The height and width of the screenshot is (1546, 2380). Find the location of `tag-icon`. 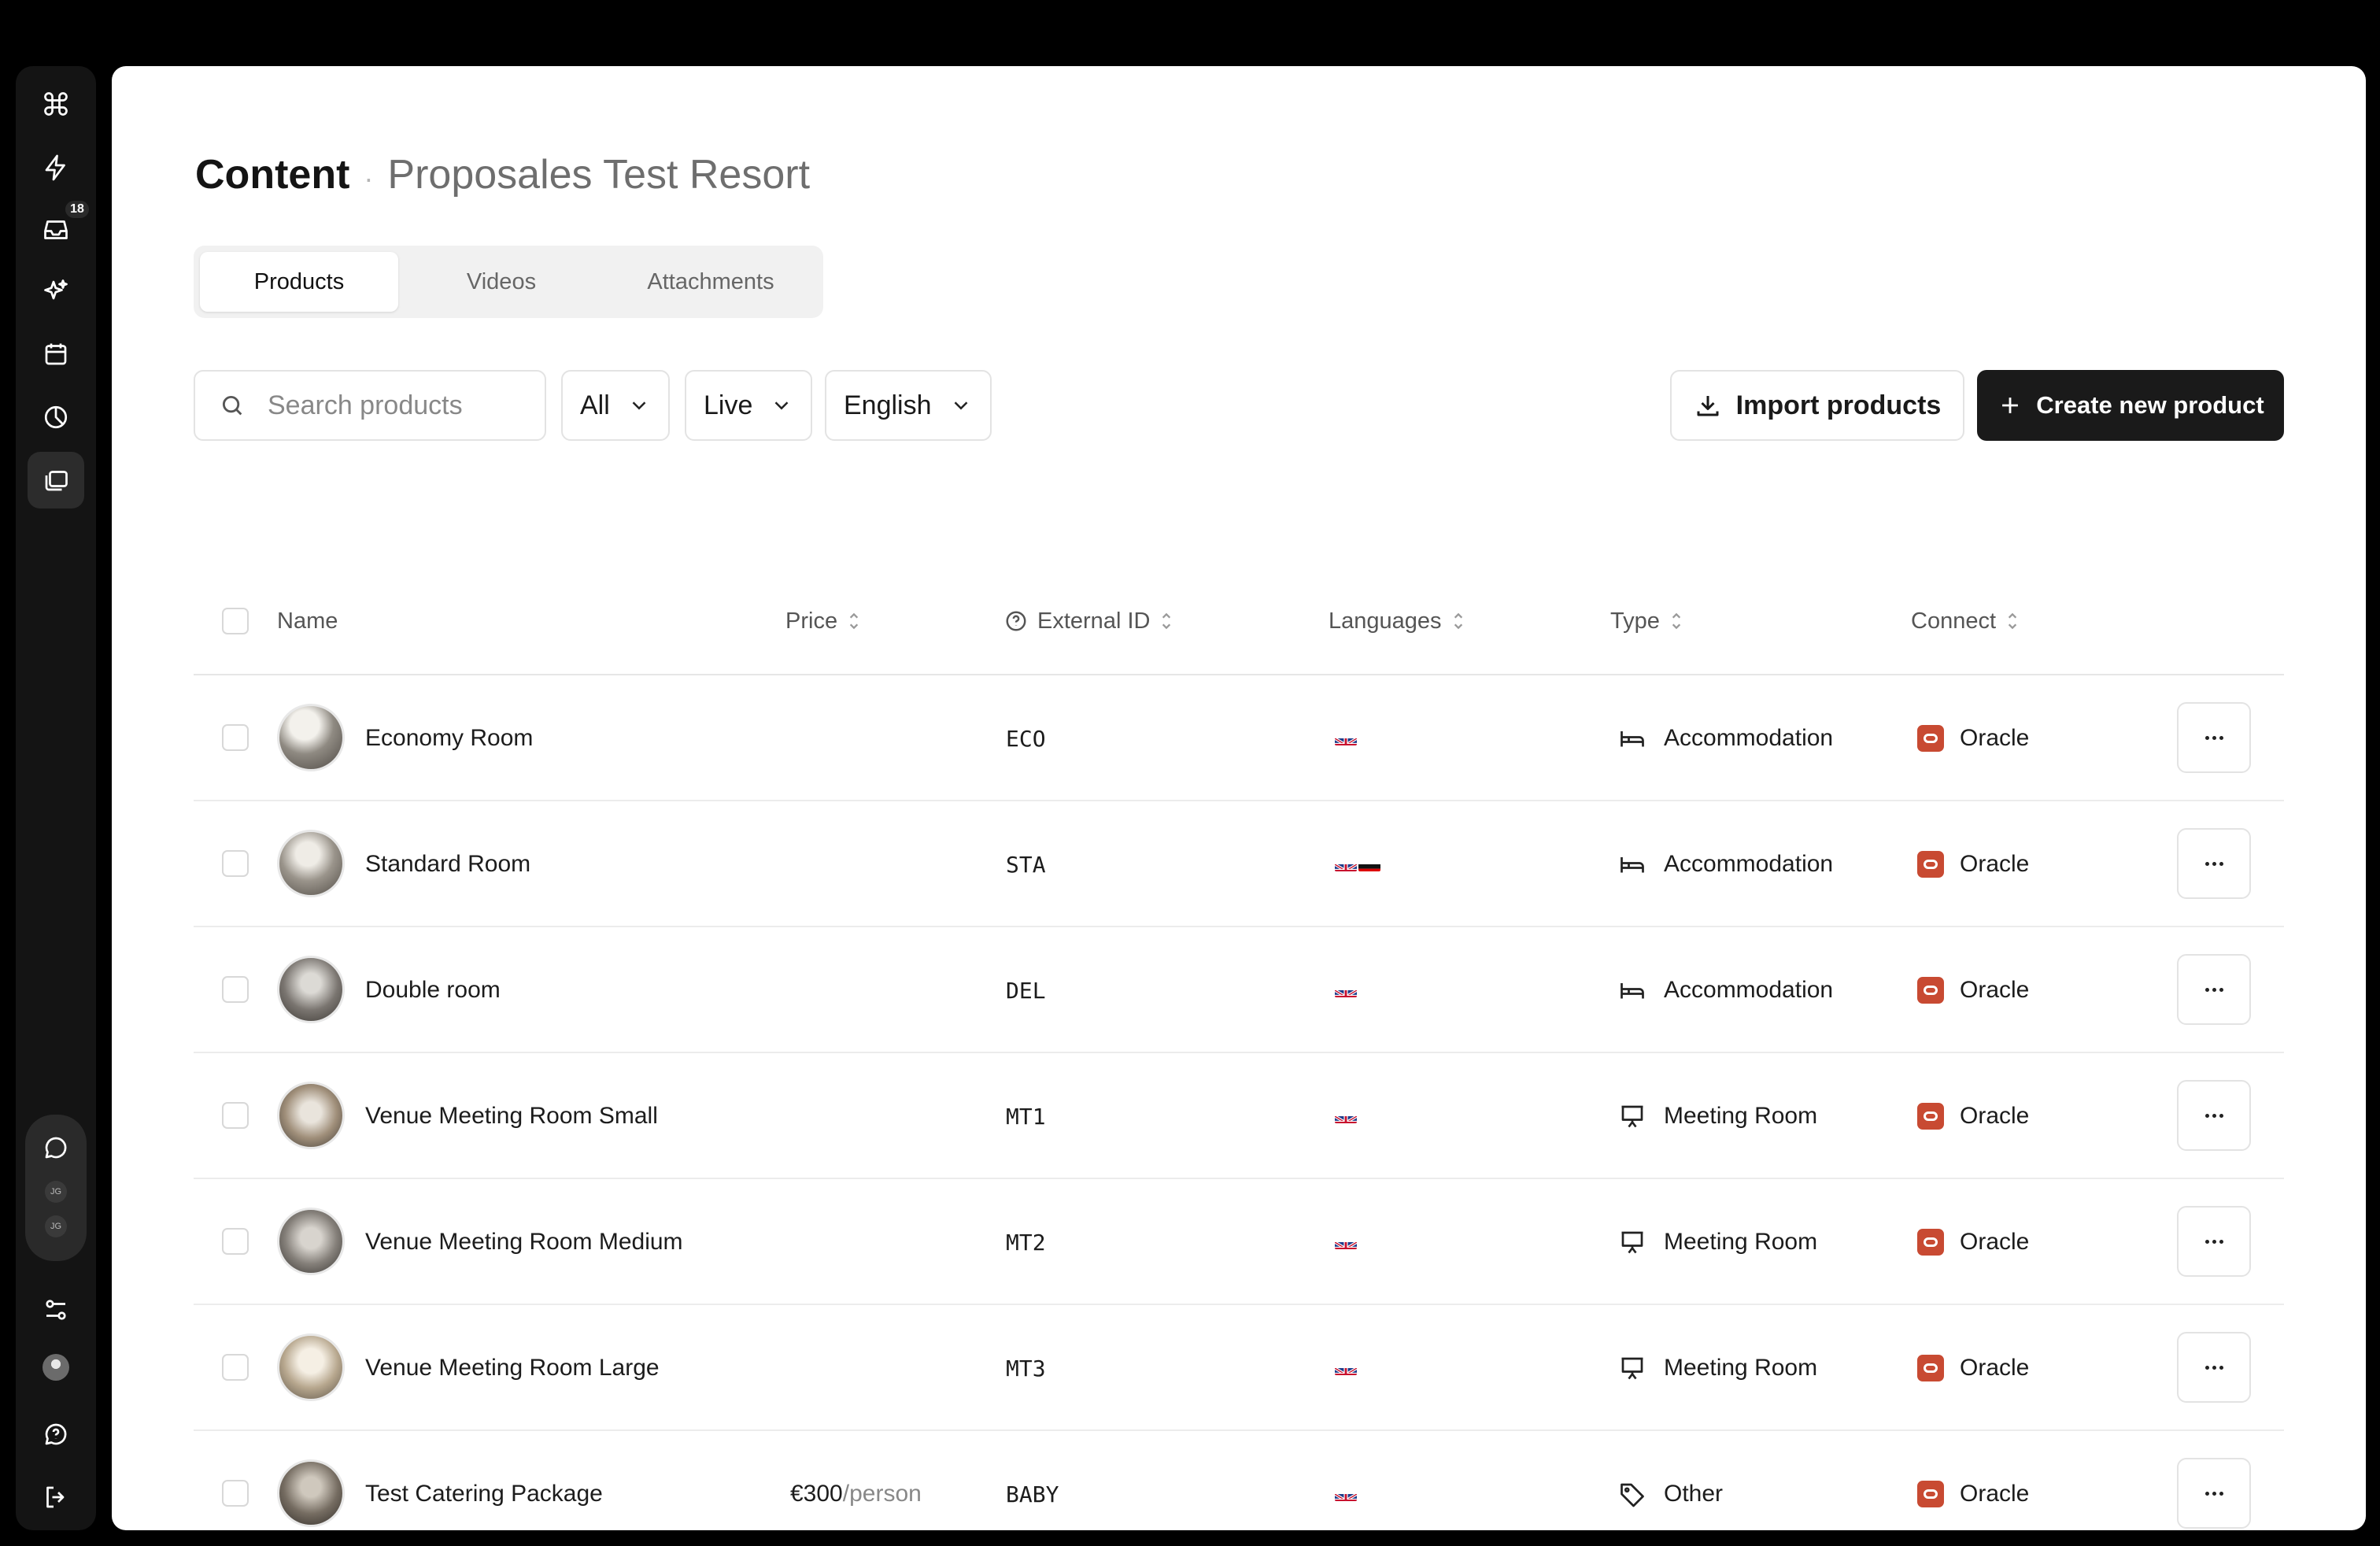

tag-icon is located at coordinates (1632, 1494).